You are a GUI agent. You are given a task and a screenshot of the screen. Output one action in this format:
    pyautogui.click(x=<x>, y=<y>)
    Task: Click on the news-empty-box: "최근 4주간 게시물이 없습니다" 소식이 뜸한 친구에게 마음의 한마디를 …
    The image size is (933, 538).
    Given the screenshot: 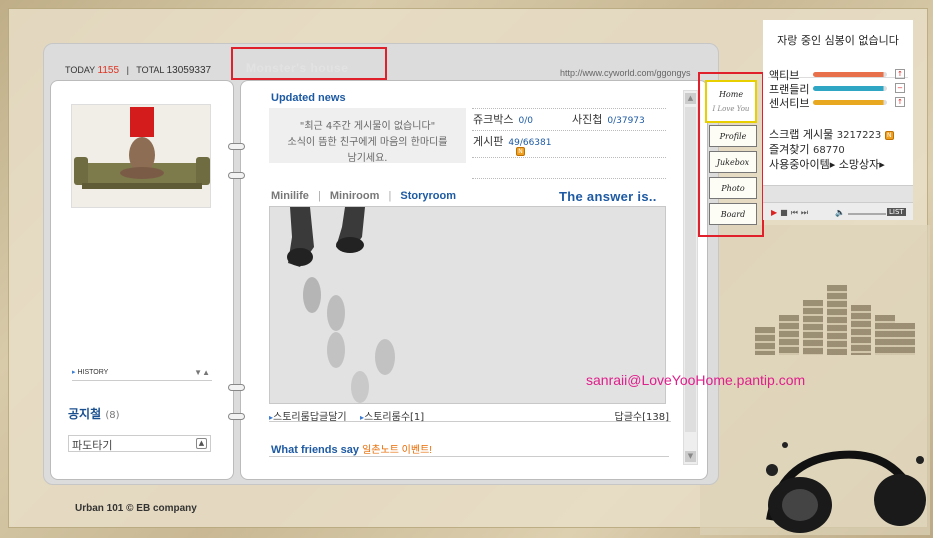 What is the action you would take?
    pyautogui.click(x=367, y=136)
    